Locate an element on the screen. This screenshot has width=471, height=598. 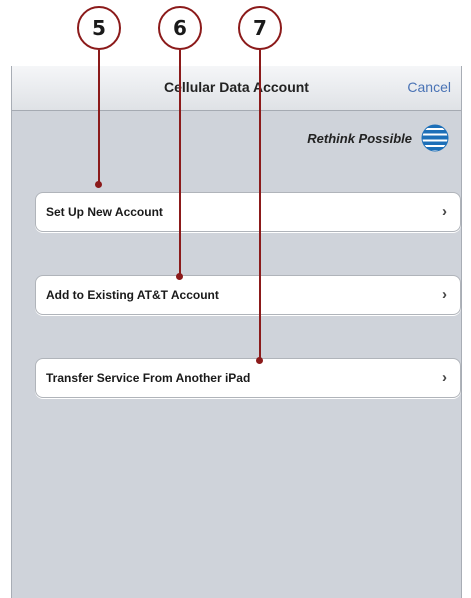
brand-slogan: Rethink Possible is located at coordinates (359, 138).